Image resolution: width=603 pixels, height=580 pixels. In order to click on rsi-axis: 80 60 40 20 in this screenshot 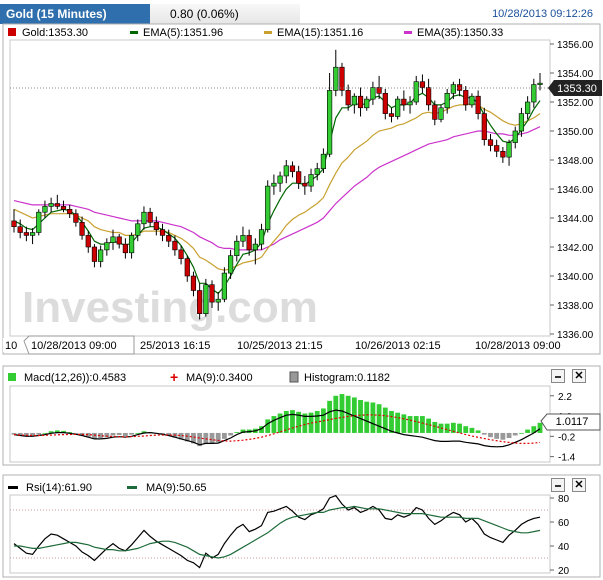, I will do `click(290, 535)`.